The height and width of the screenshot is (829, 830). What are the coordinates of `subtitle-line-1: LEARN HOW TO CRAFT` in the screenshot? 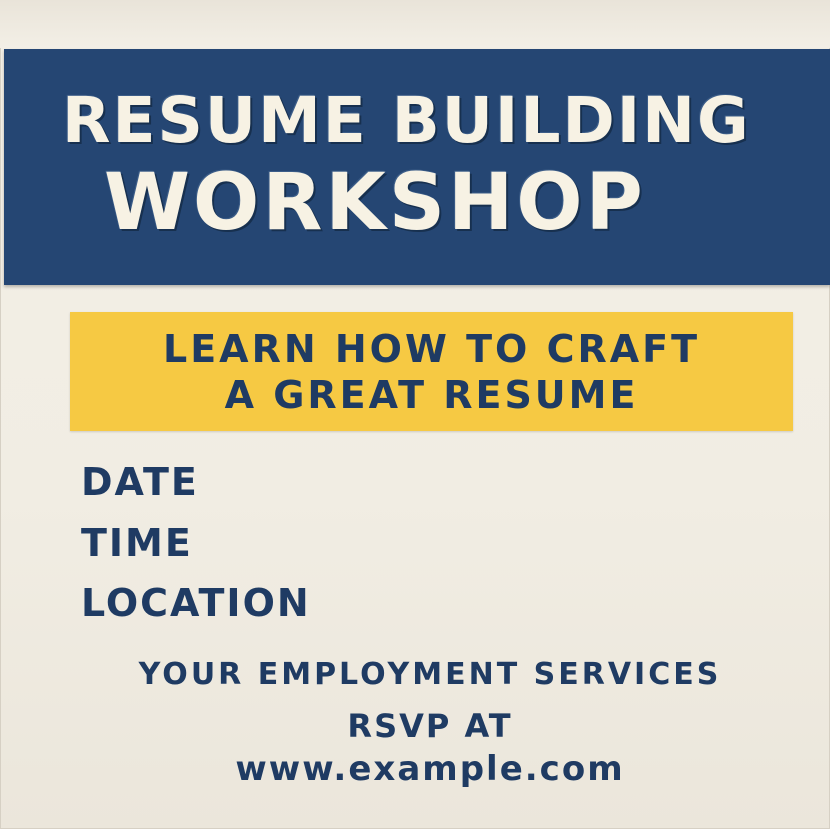 It's located at (431, 349).